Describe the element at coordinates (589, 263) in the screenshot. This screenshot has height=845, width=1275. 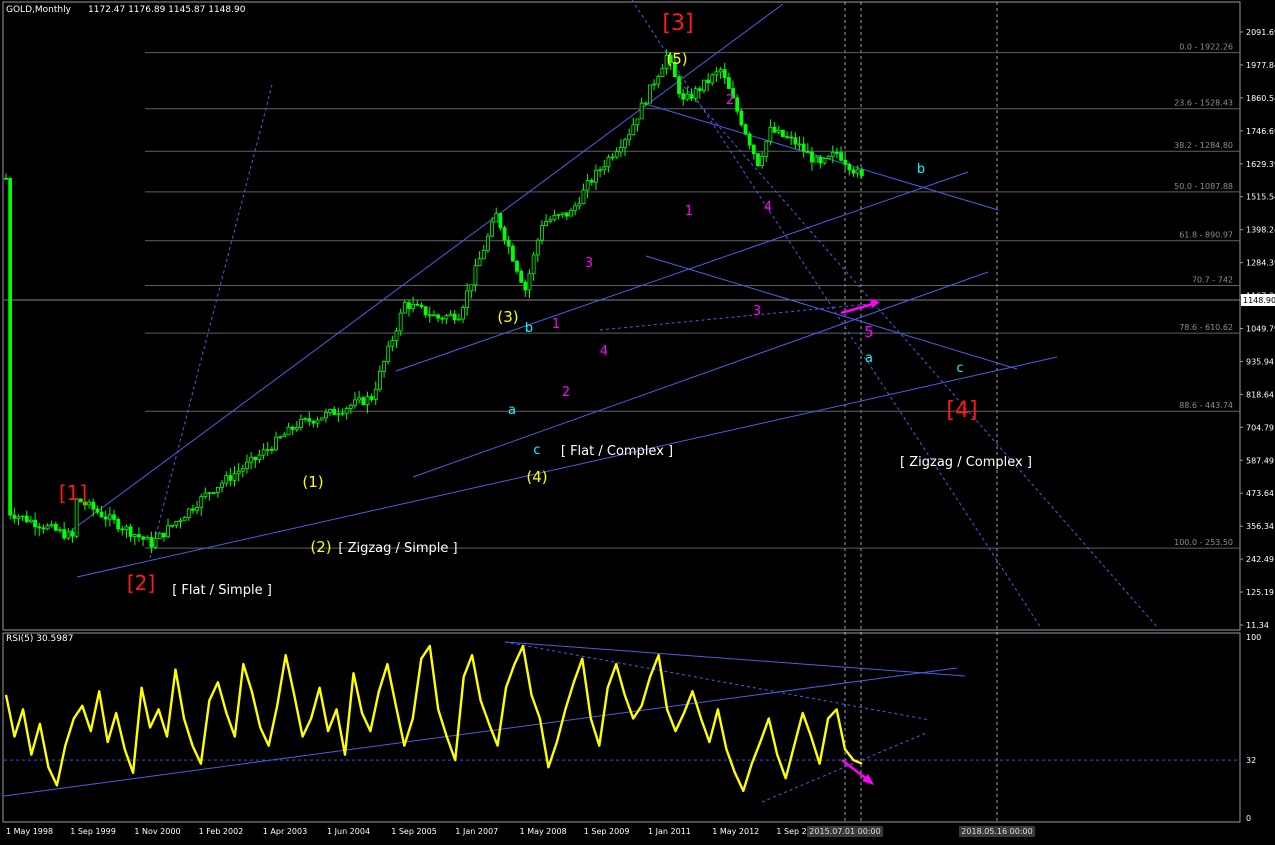
I see `wave-label: 3` at that location.